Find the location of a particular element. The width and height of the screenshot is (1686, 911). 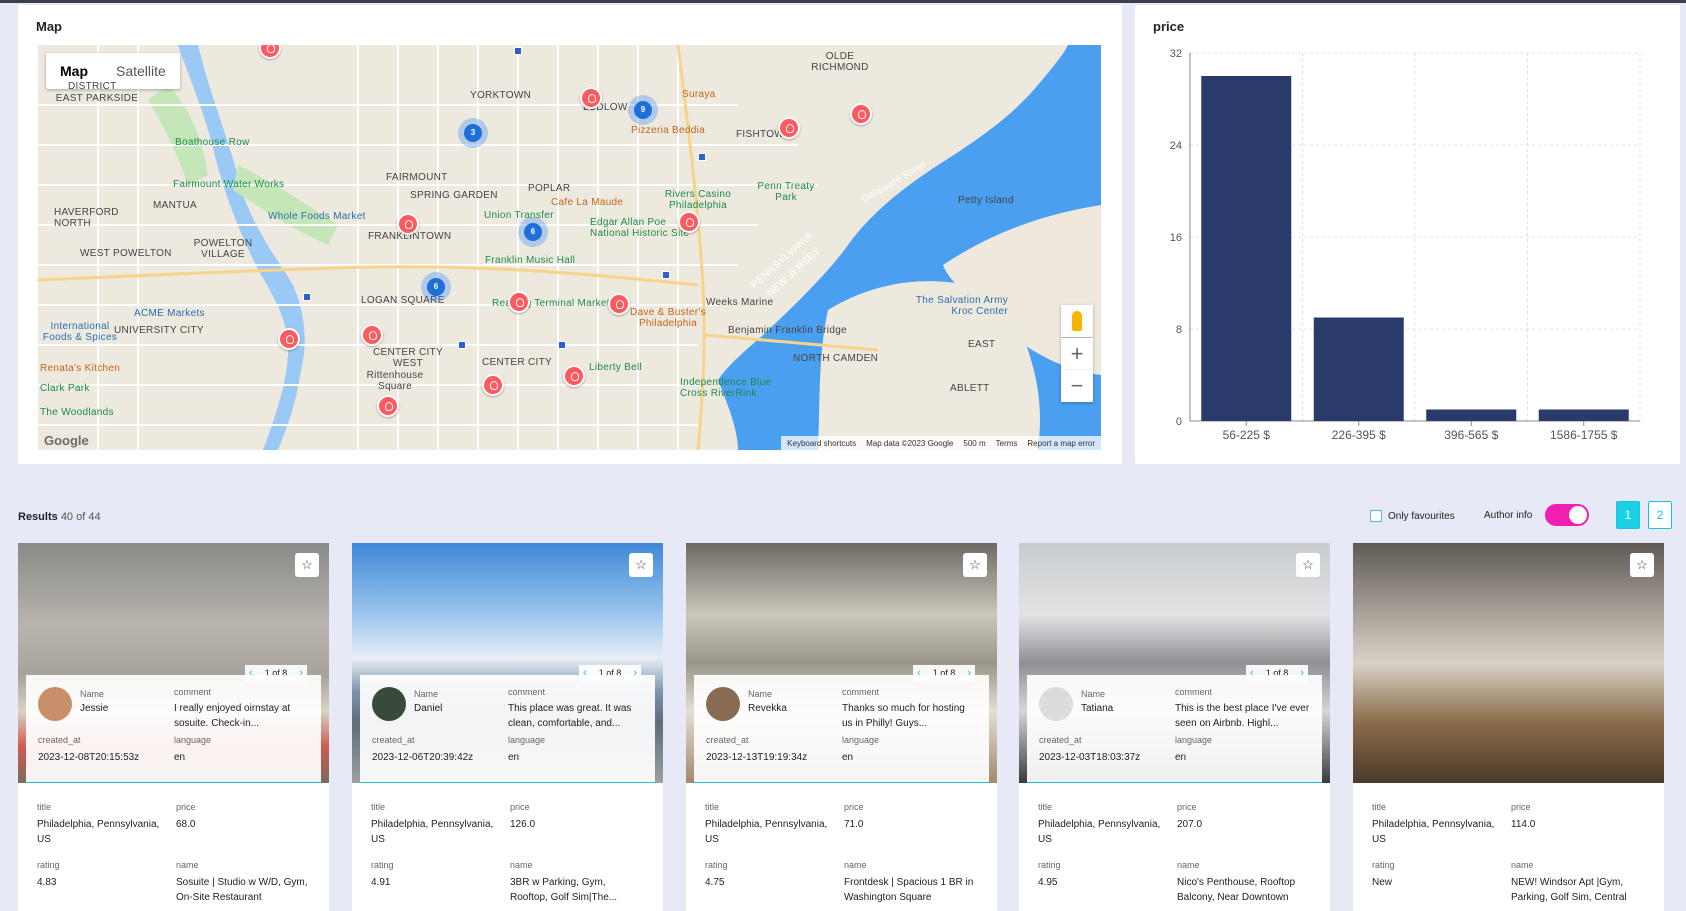

y-tick-label: 8 is located at coordinates (1179, 330).